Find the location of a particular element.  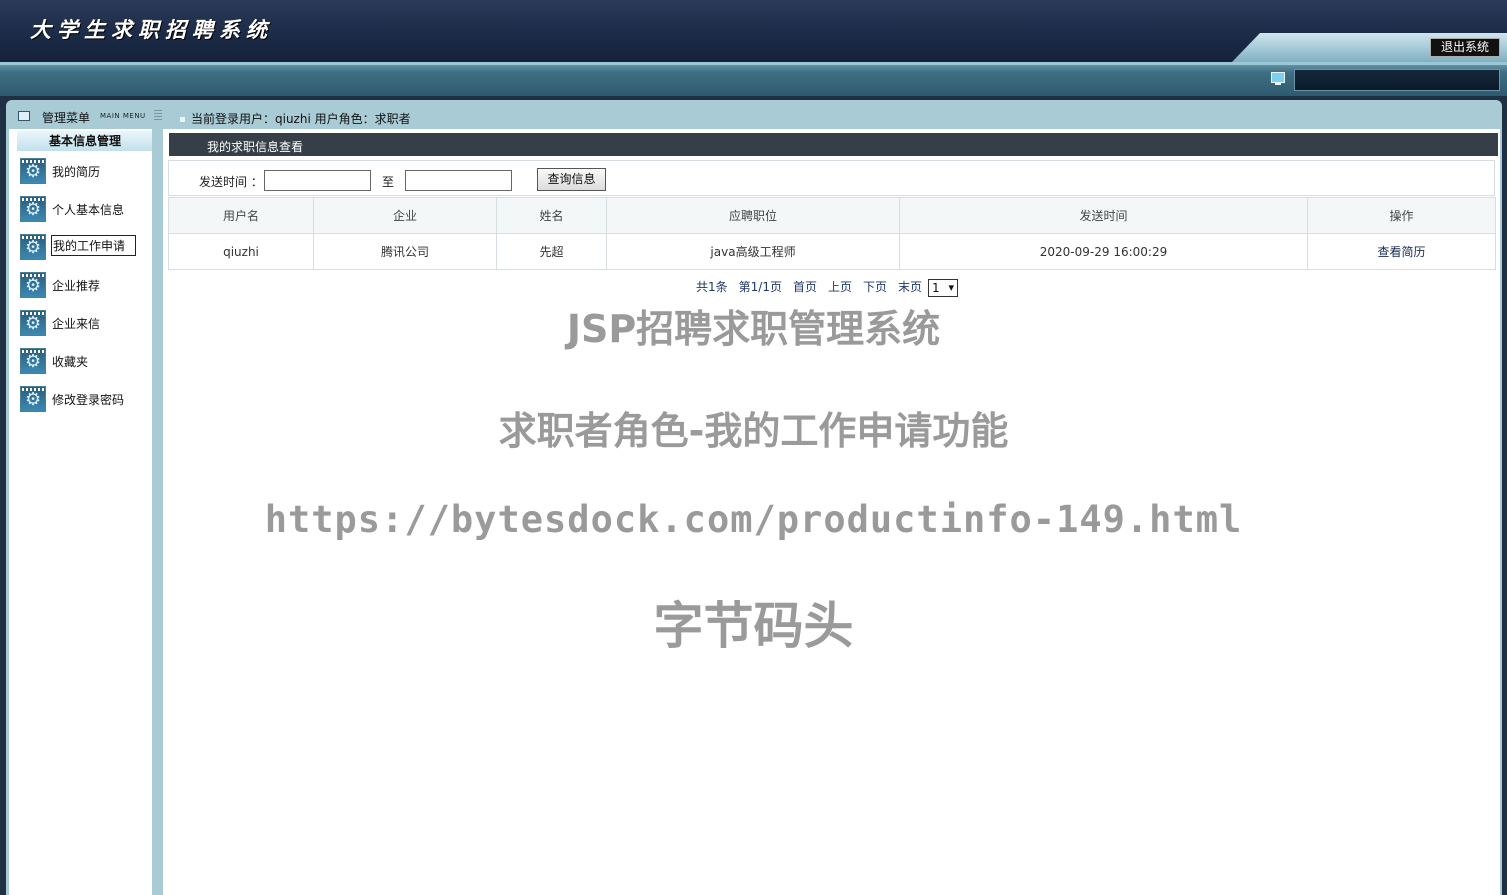

column-header: 发送时间 is located at coordinates (1103, 215).